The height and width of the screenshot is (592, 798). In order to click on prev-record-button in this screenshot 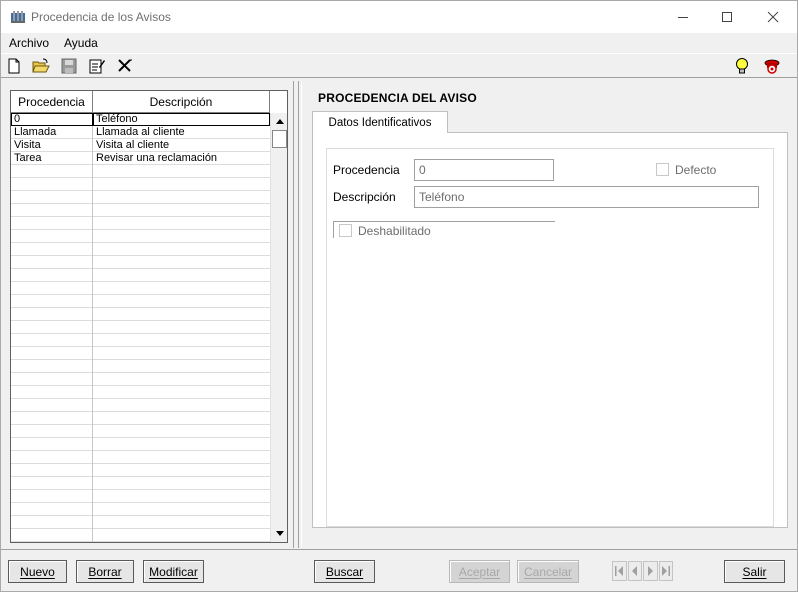, I will do `click(634, 571)`.